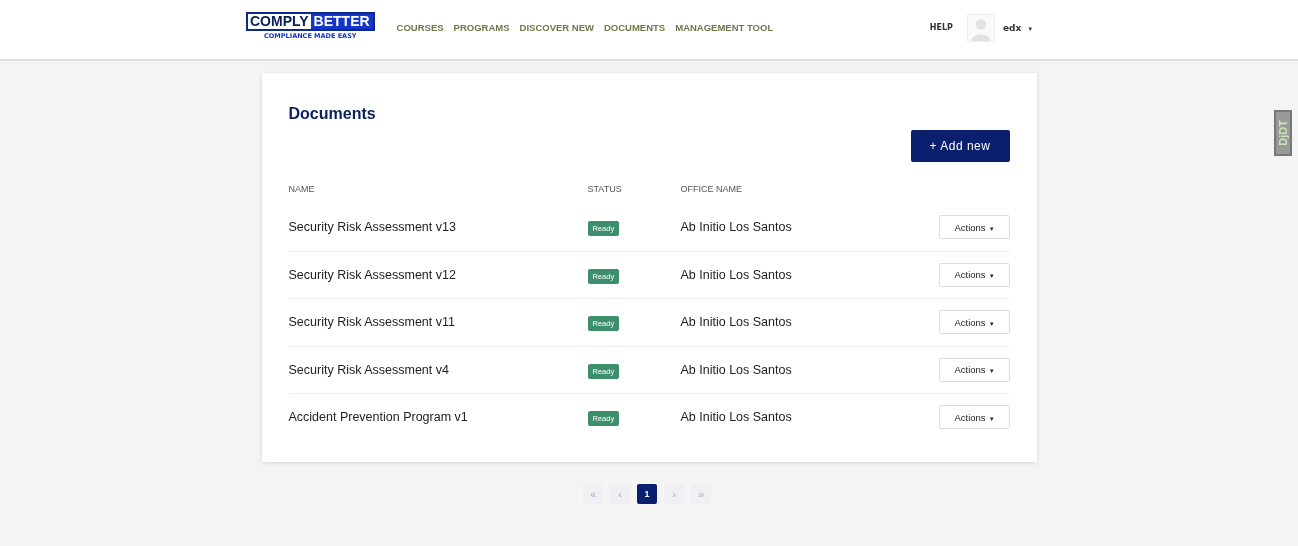 This screenshot has height=546, width=1298. What do you see at coordinates (981, 27) in the screenshot?
I see `avatar-icon` at bounding box center [981, 27].